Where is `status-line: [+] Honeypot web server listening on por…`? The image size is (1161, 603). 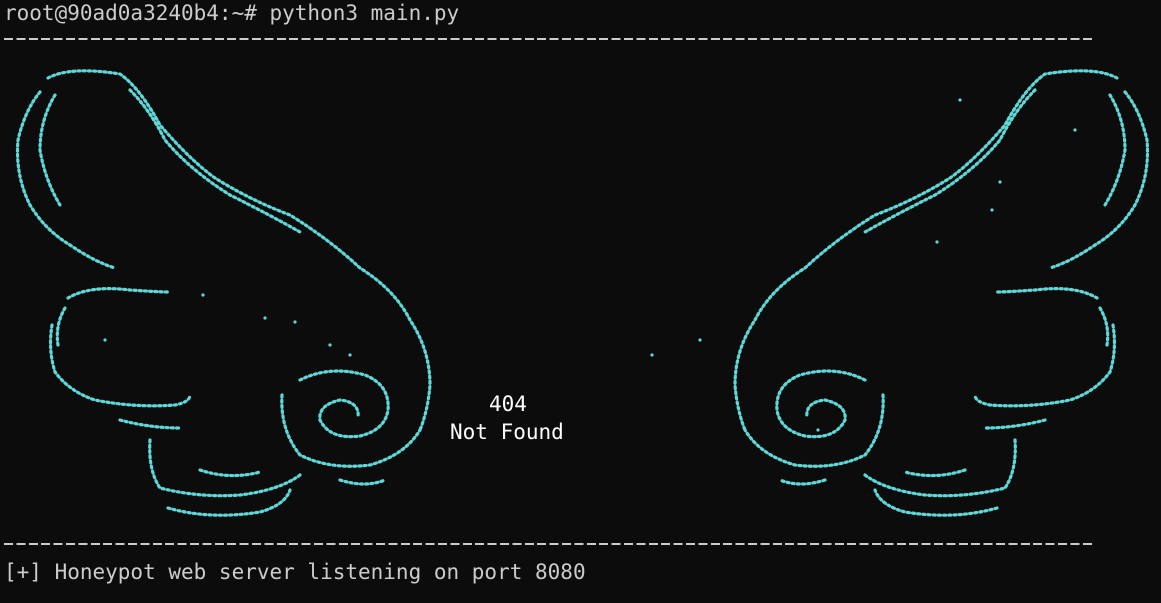
status-line: [+] Honeypot web server listening on por… is located at coordinates (295, 572).